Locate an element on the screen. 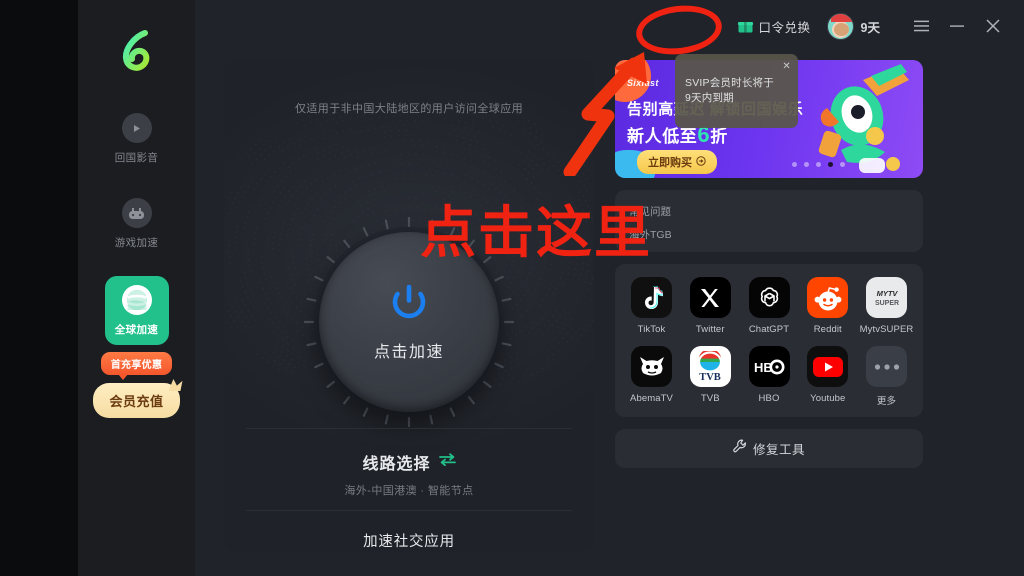 This screenshot has height=576, width=1024. route-selection: 线路选择 海外-中国港澳 · 智能节点 is located at coordinates (409, 474).